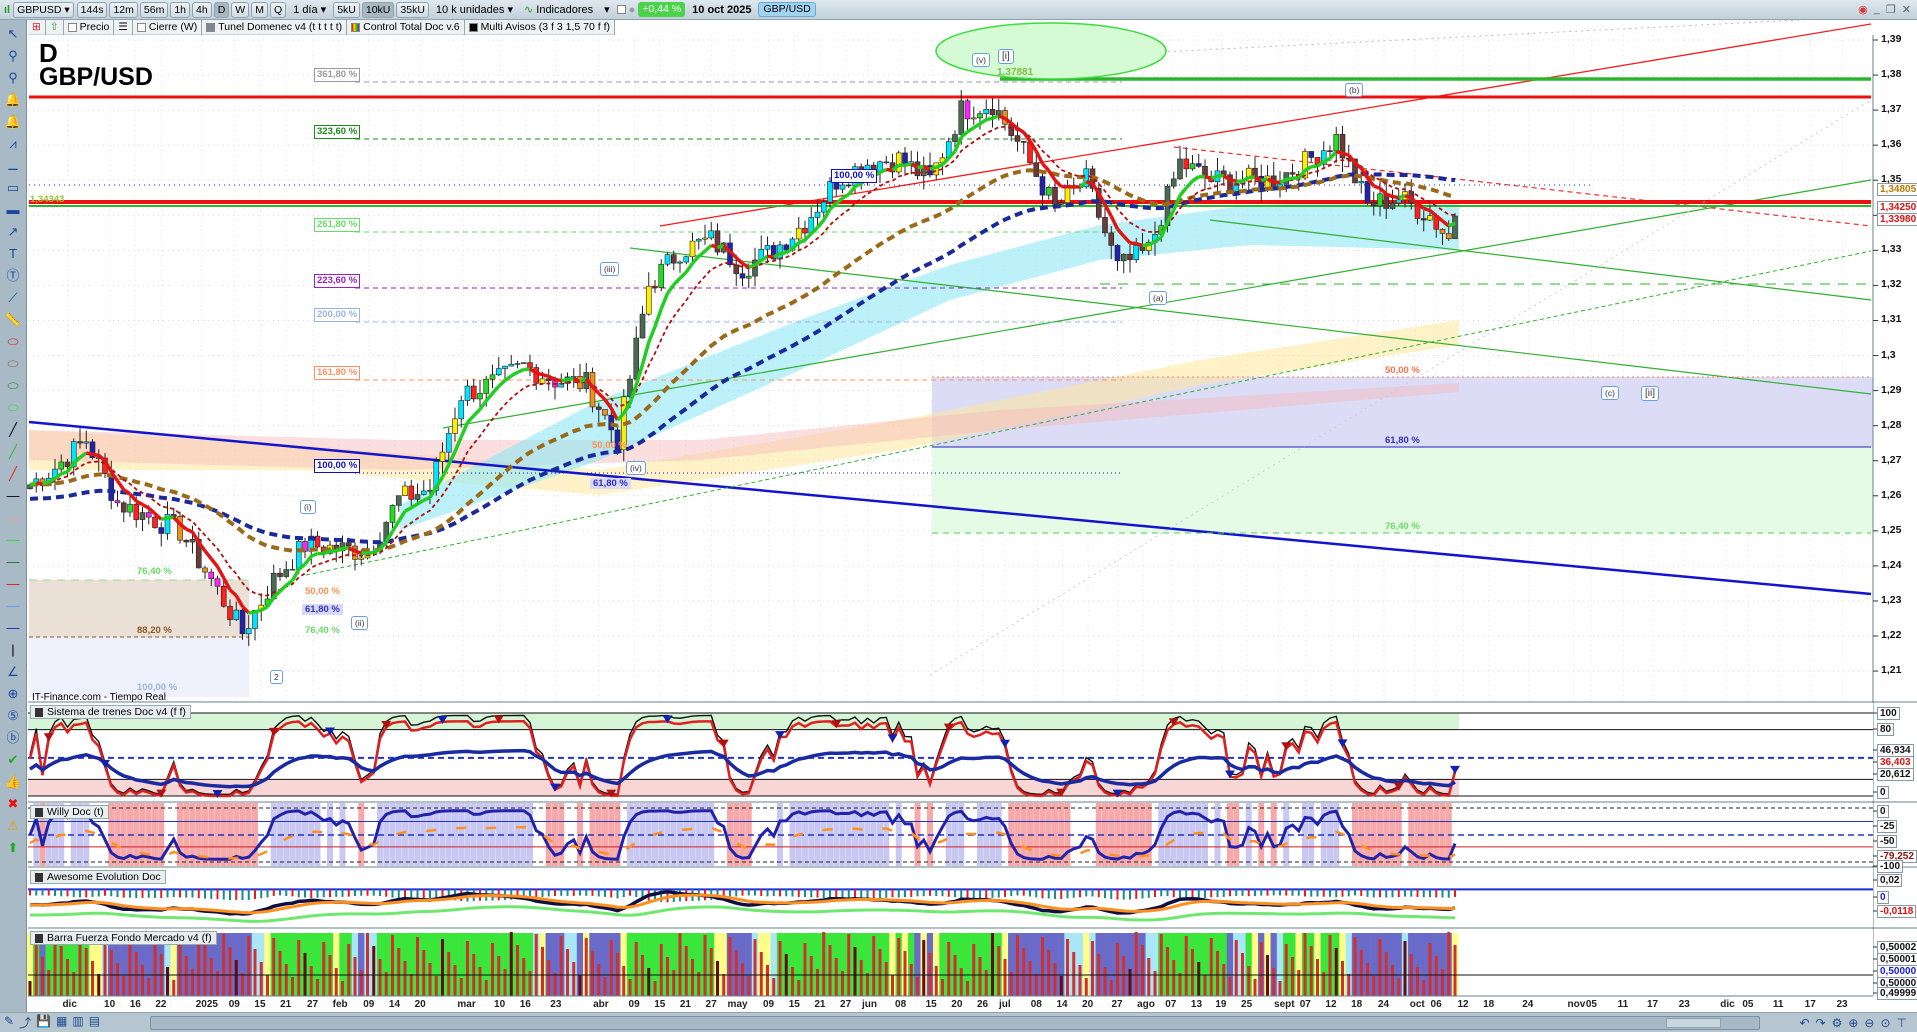  Describe the element at coordinates (1885, 1023) in the screenshot. I see `zoom-fit-icon: ⊙` at that location.